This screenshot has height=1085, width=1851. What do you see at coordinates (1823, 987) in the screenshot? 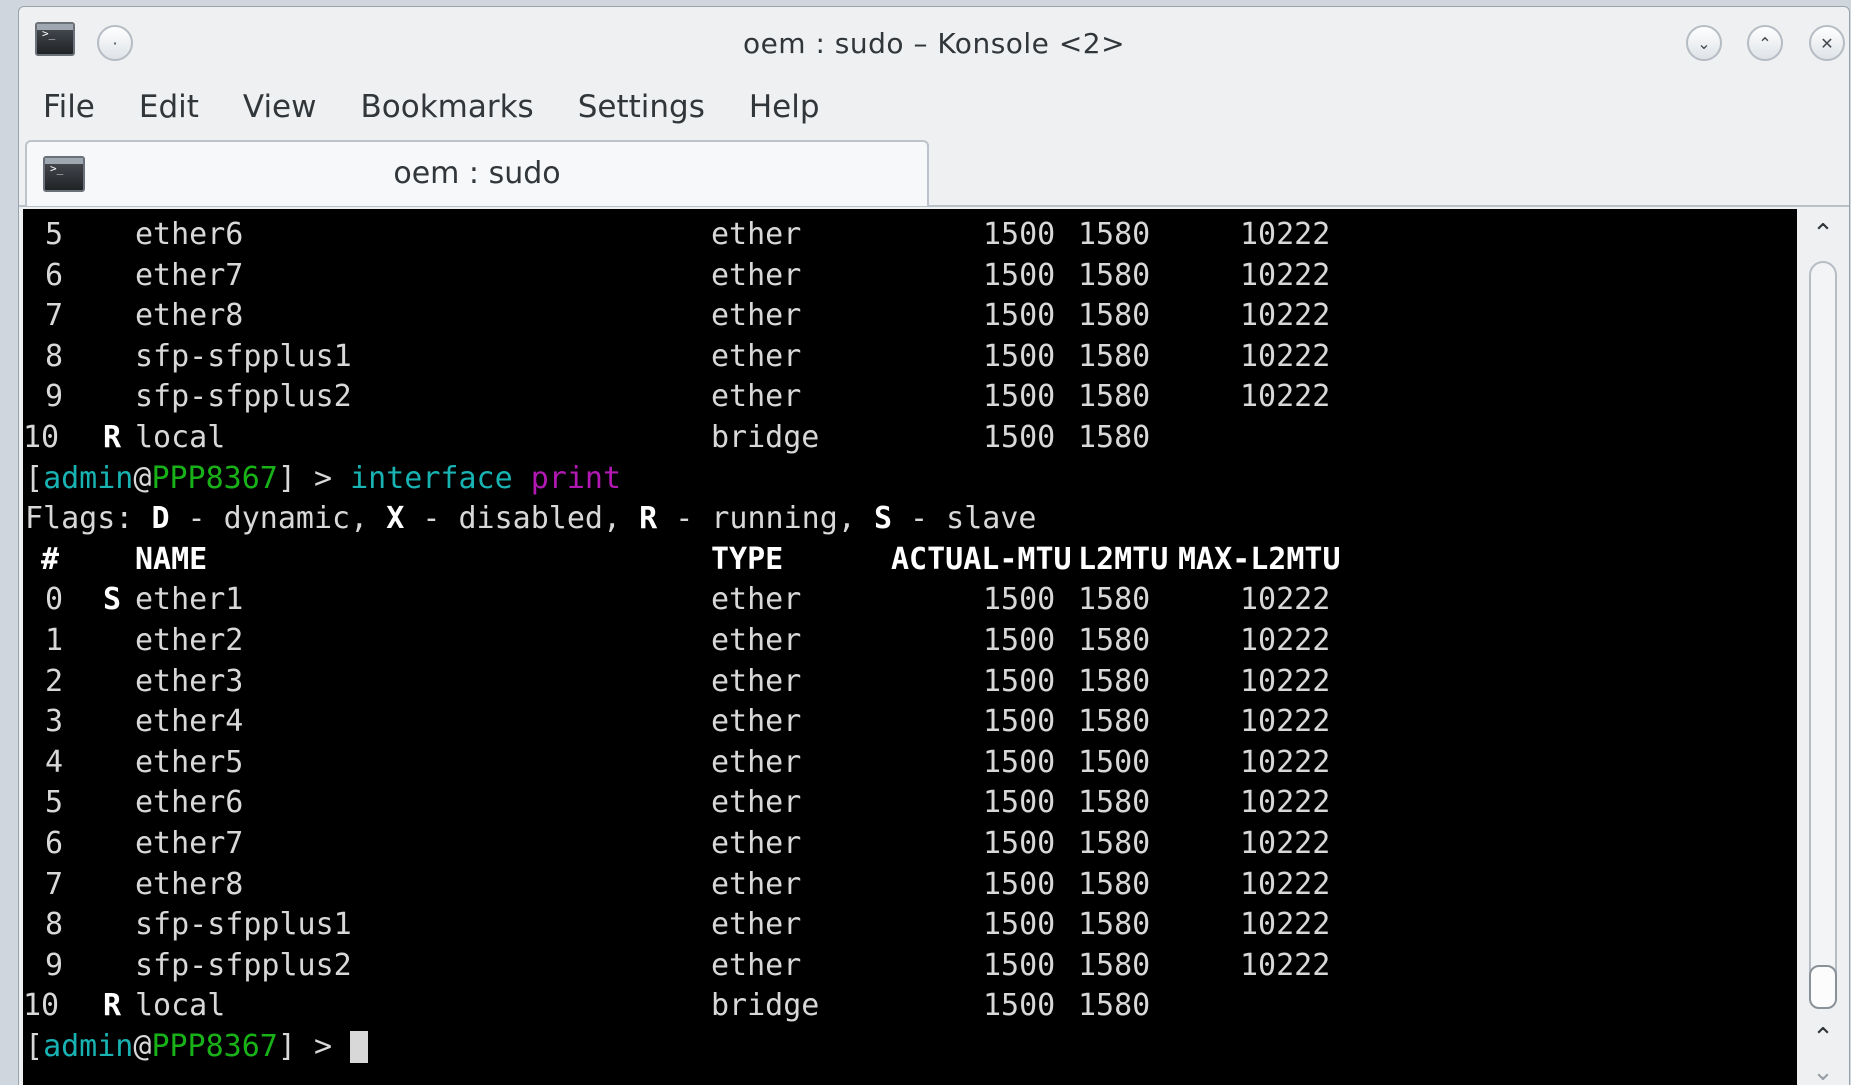
I see `scrollbar-handle` at bounding box center [1823, 987].